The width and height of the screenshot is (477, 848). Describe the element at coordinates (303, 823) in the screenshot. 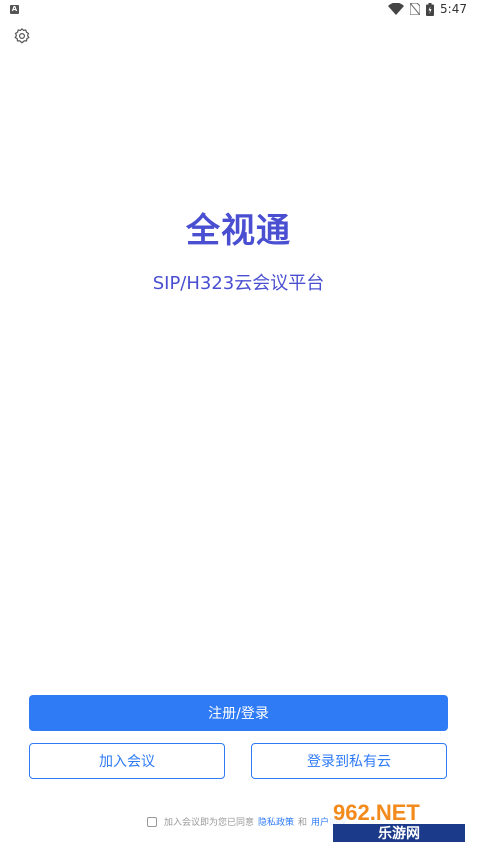

I see `agreement-and: 和` at that location.